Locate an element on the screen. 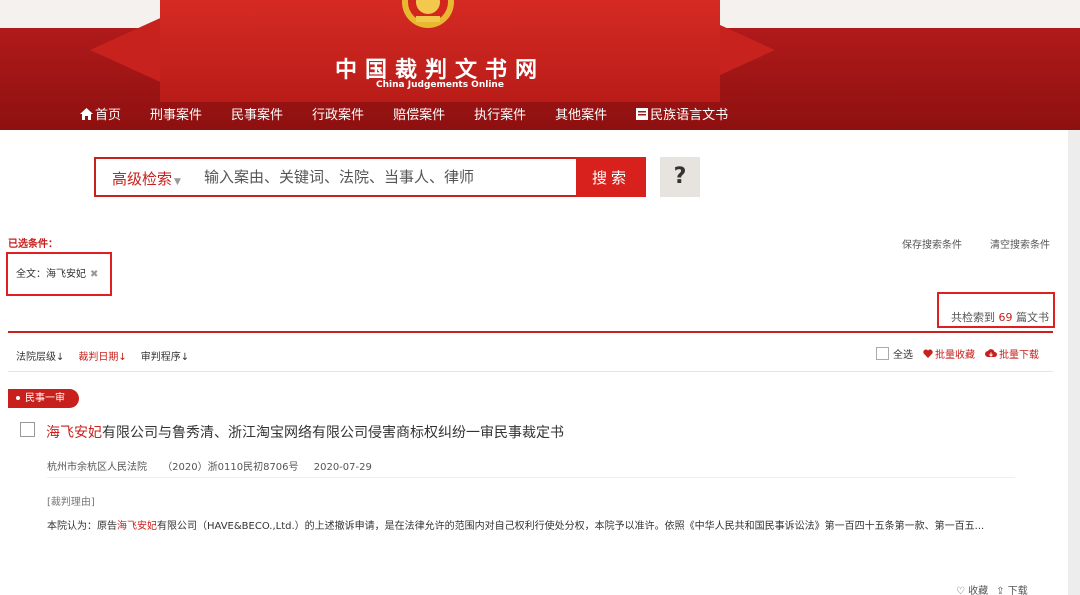 The height and width of the screenshot is (595, 1080). condition-tag-box: 全文：海飞安妃 ✖ is located at coordinates (59, 274).